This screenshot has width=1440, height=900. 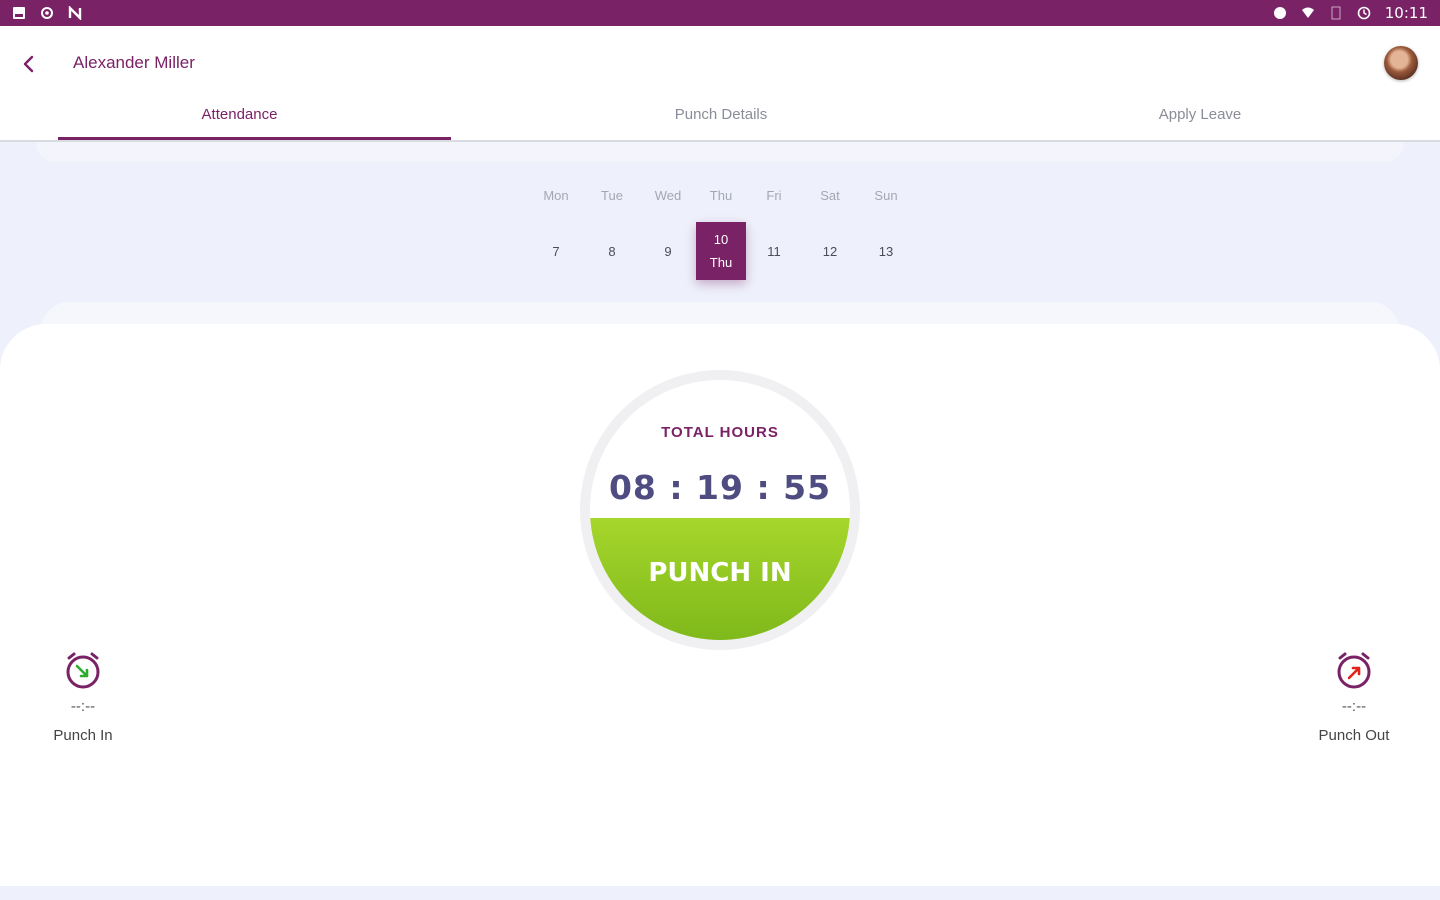 What do you see at coordinates (1354, 735) in the screenshot?
I see `punch-out-label: Punch Out` at bounding box center [1354, 735].